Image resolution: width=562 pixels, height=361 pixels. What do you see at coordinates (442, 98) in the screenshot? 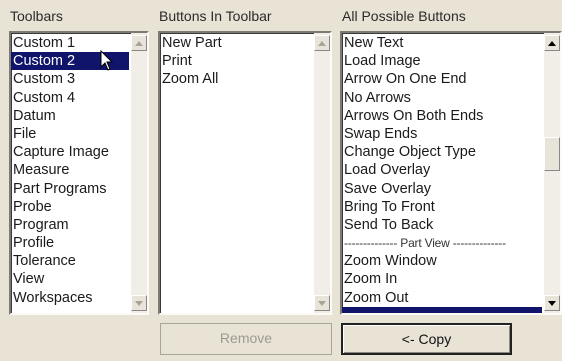
I see `possible-button-item: No Arrows` at bounding box center [442, 98].